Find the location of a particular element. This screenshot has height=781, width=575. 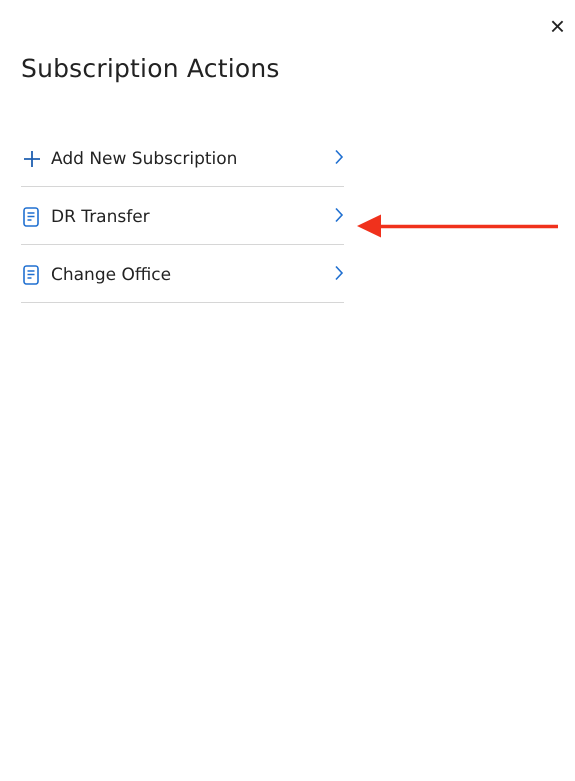

panel-title: Subscription Actions is located at coordinates (151, 68).